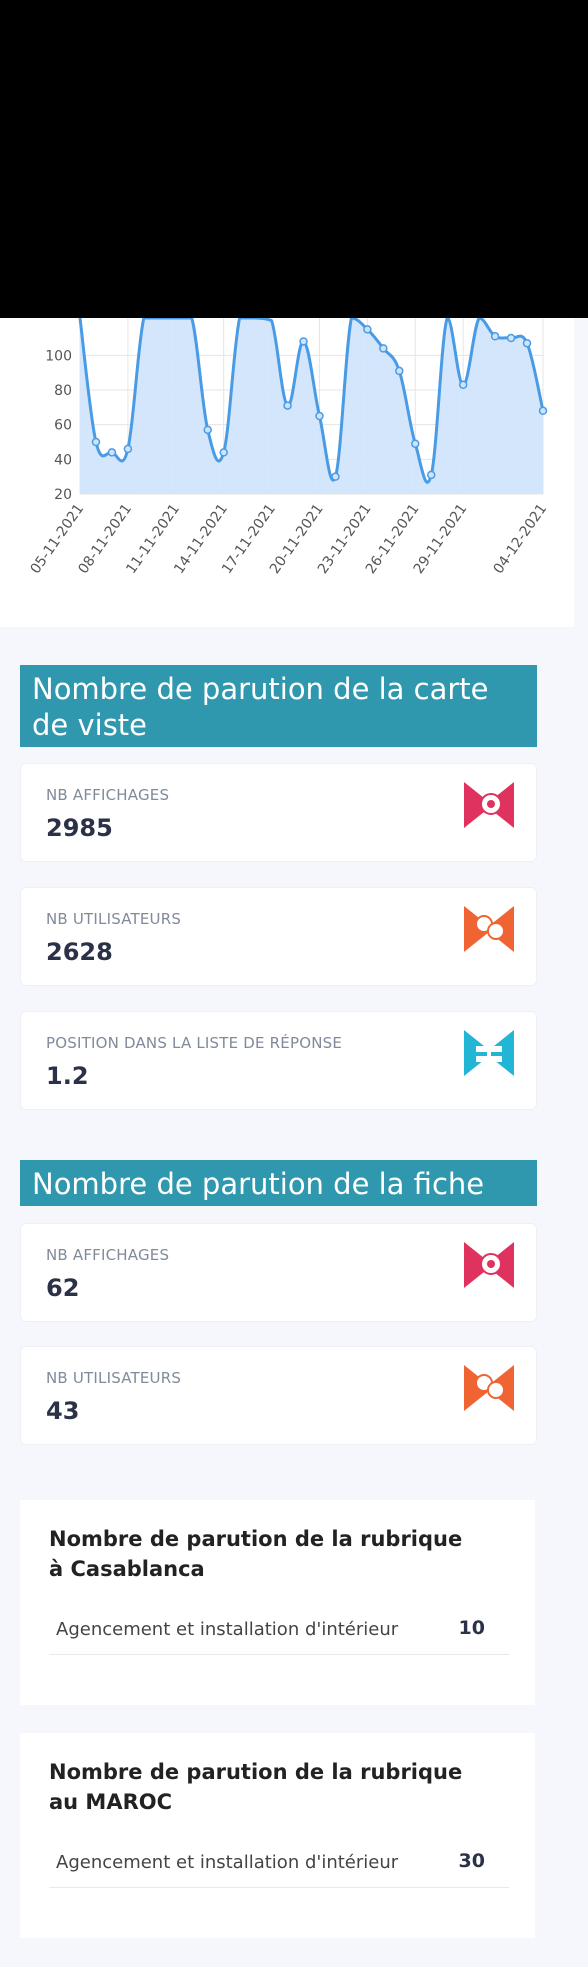 The height and width of the screenshot is (1967, 588). I want to click on stat-card-utilisateurs: NB UTILISATEURS 2628, so click(278, 936).